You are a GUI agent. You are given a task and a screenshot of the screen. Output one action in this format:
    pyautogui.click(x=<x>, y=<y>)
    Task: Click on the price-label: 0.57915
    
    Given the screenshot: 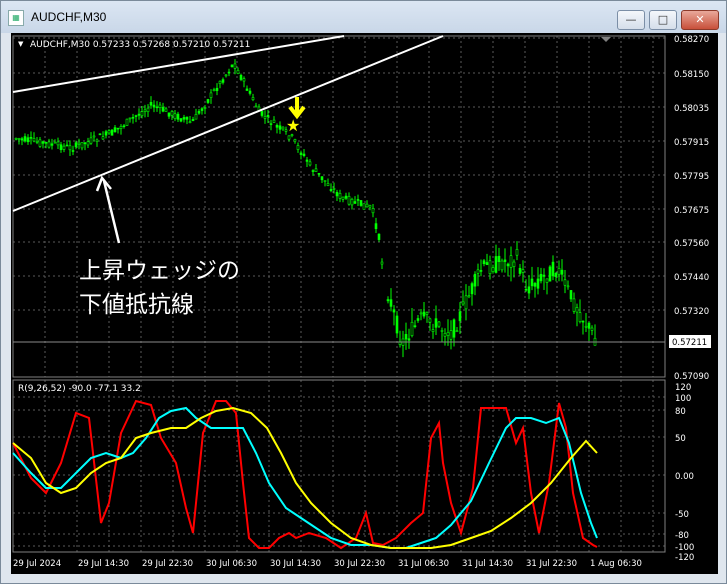 What is the action you would take?
    pyautogui.click(x=691, y=143)
    